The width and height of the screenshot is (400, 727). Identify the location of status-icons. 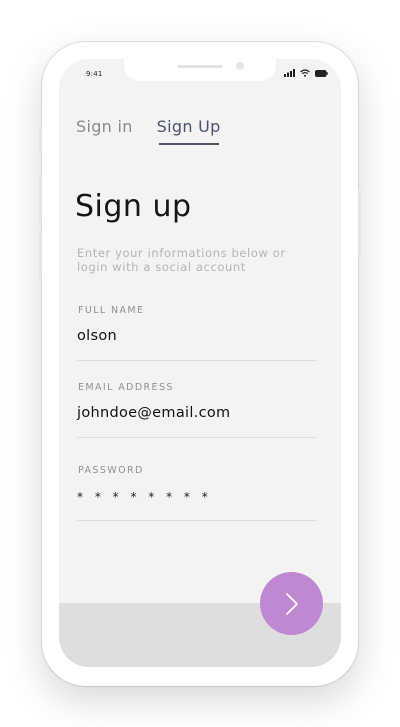
(306, 73).